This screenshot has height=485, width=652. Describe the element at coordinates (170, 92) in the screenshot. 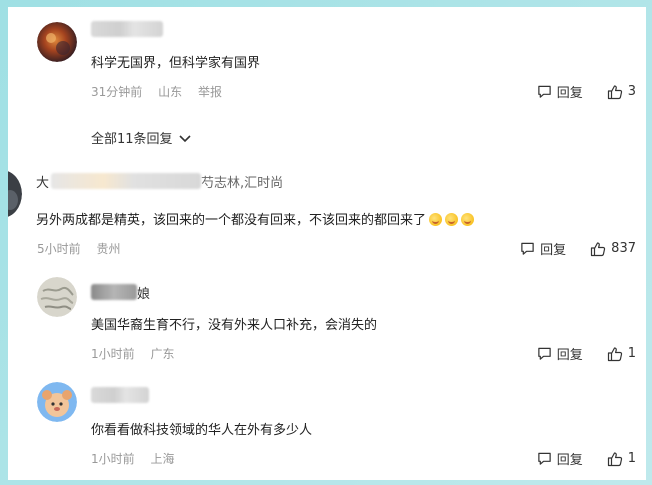

I see `comment-location: 山东` at that location.